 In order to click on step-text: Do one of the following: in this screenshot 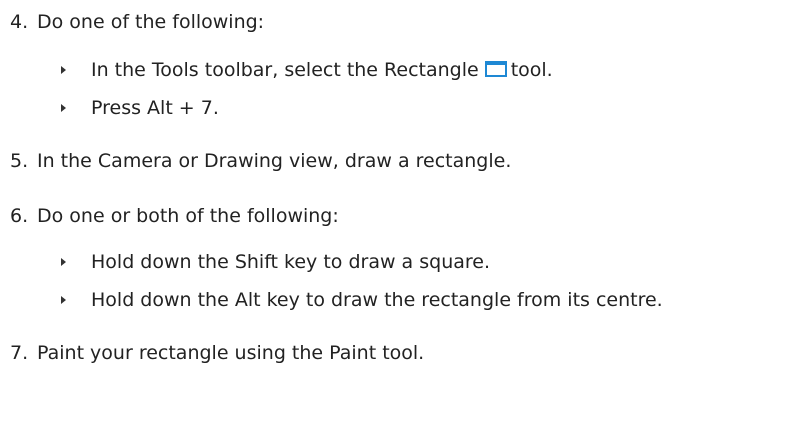, I will do `click(151, 22)`.